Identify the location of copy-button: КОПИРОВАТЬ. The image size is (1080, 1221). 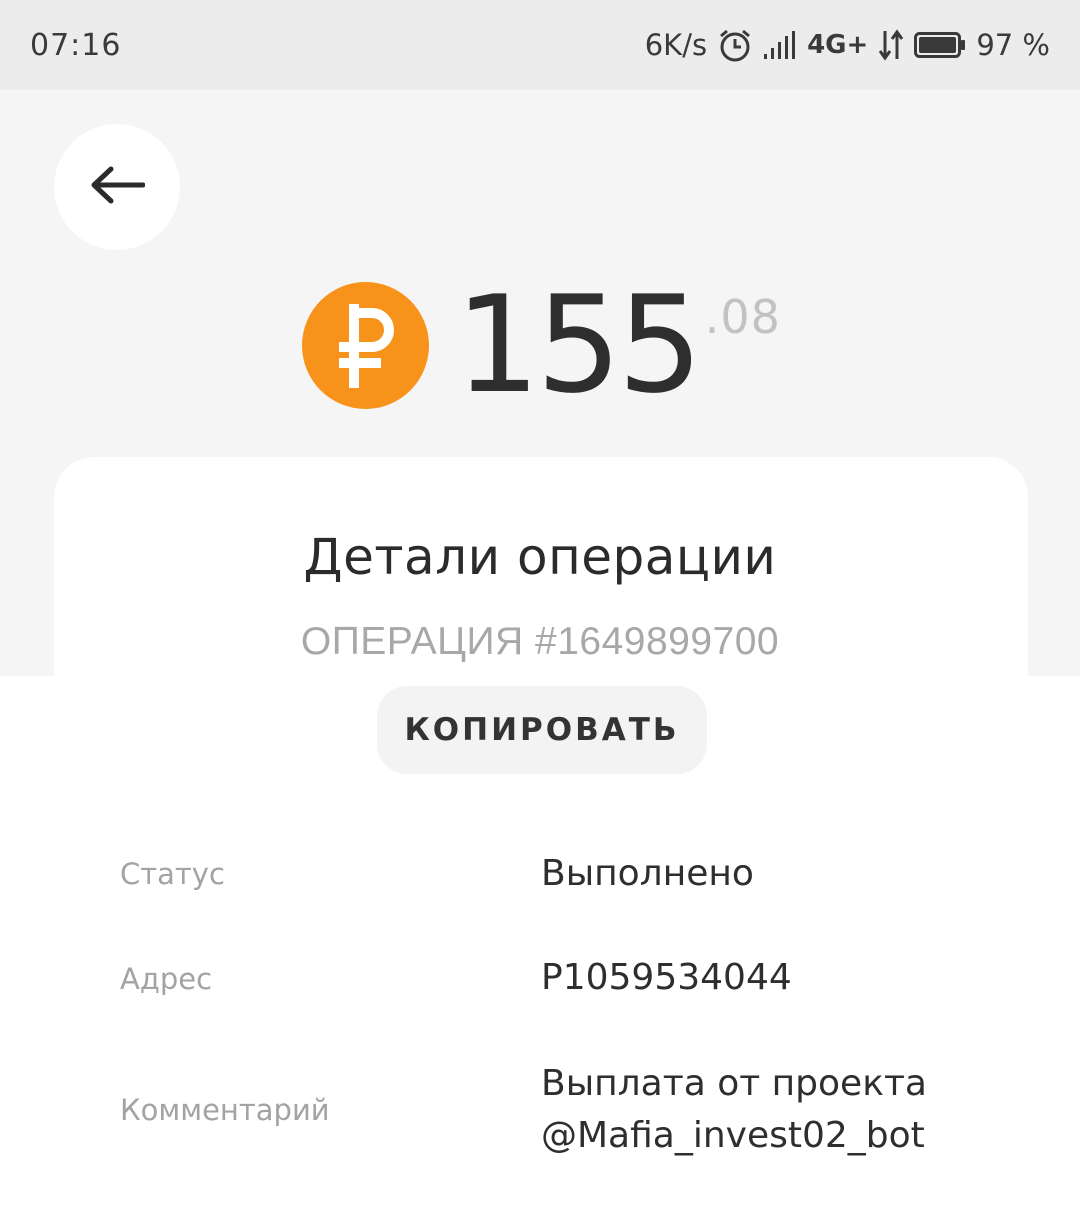
(542, 730).